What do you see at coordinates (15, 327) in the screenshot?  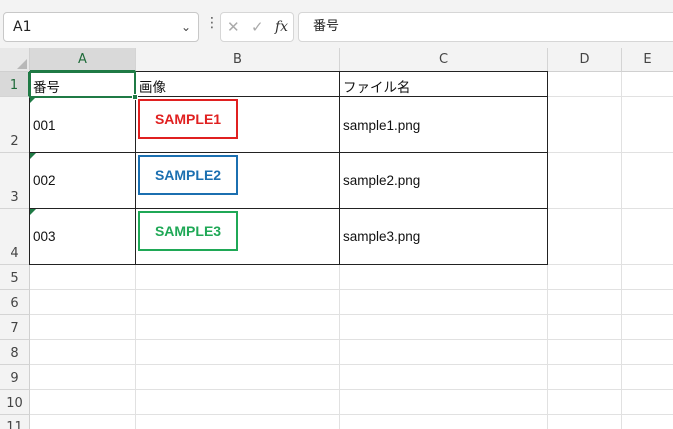 I see `row-header-7: 7` at bounding box center [15, 327].